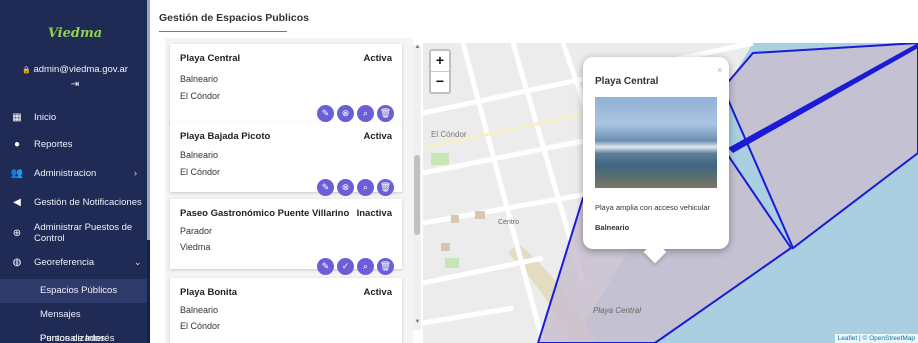 This screenshot has height=343, width=918. Describe the element at coordinates (440, 61) in the screenshot. I see `zoom-in-button: +` at that location.